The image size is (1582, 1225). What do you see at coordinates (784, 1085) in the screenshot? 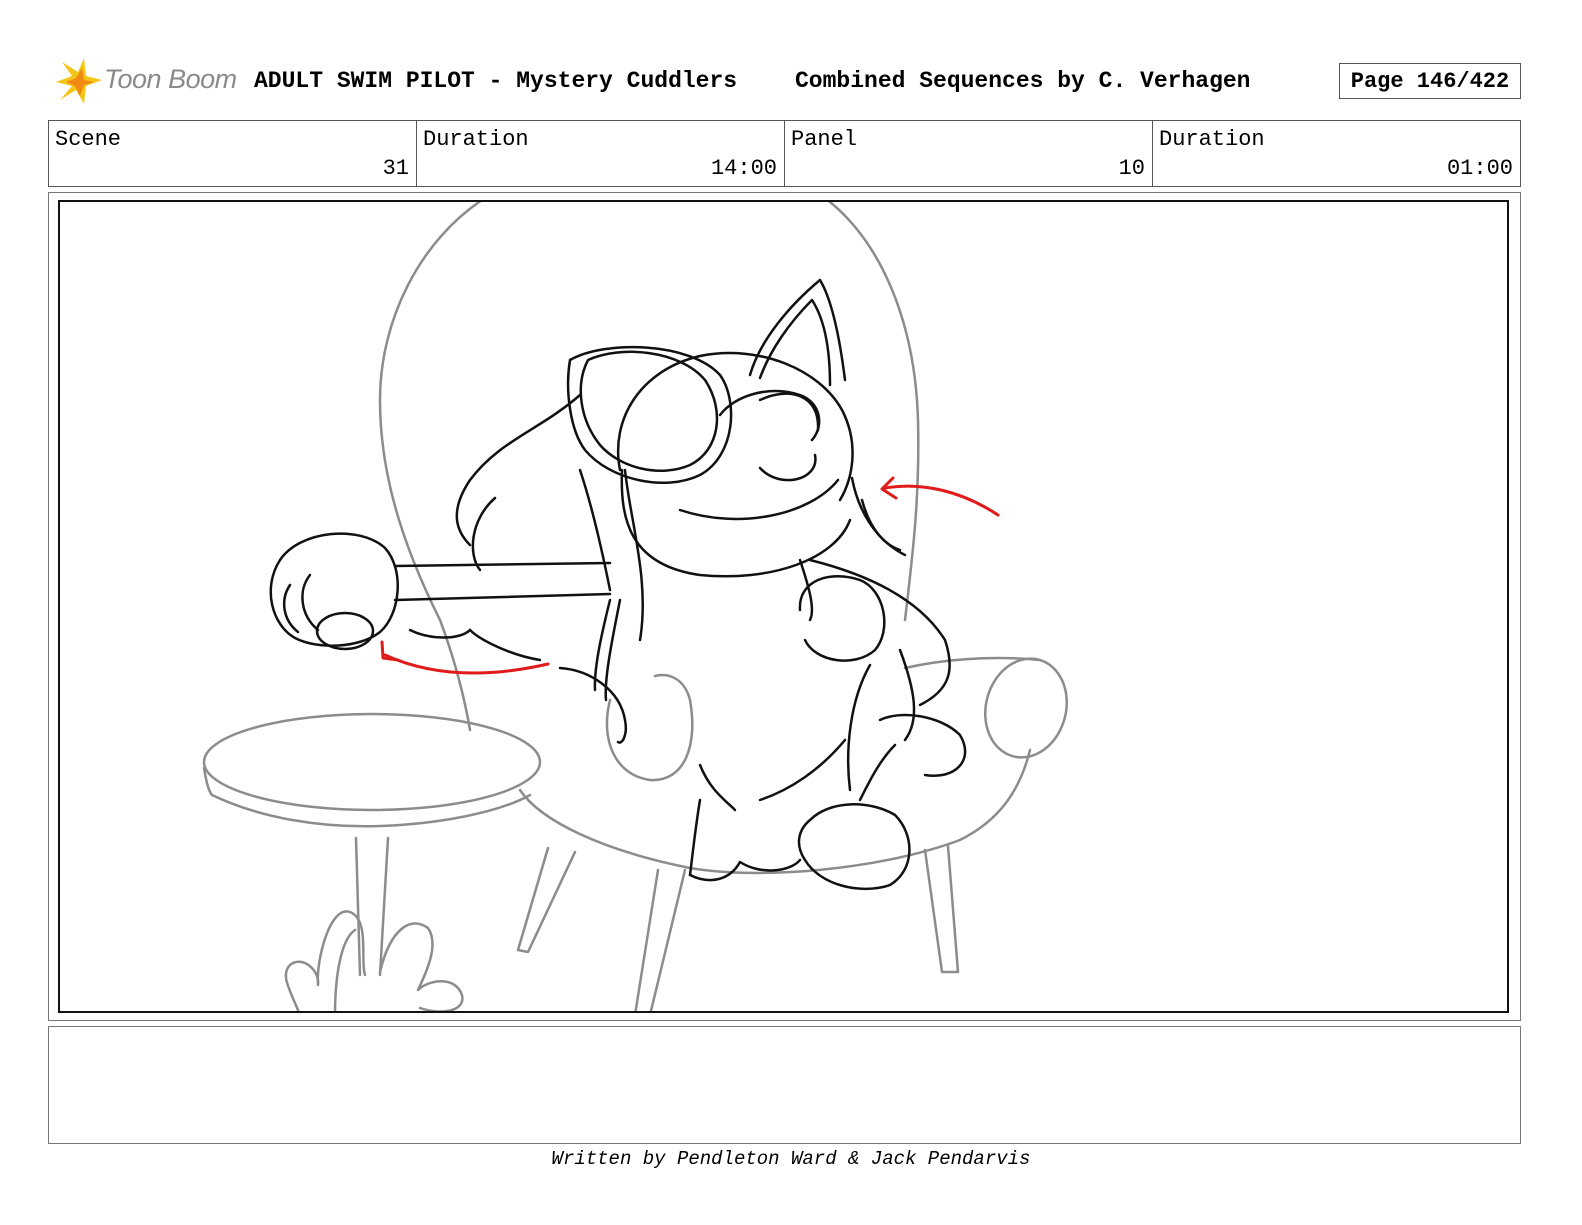
I see `panel-notes-box` at bounding box center [784, 1085].